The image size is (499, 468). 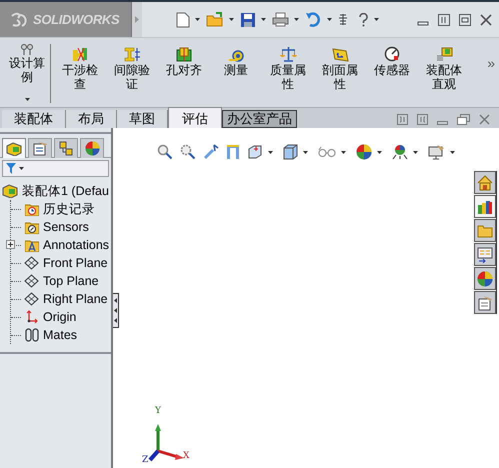 I want to click on tree-item: Right Plane, so click(x=75, y=299).